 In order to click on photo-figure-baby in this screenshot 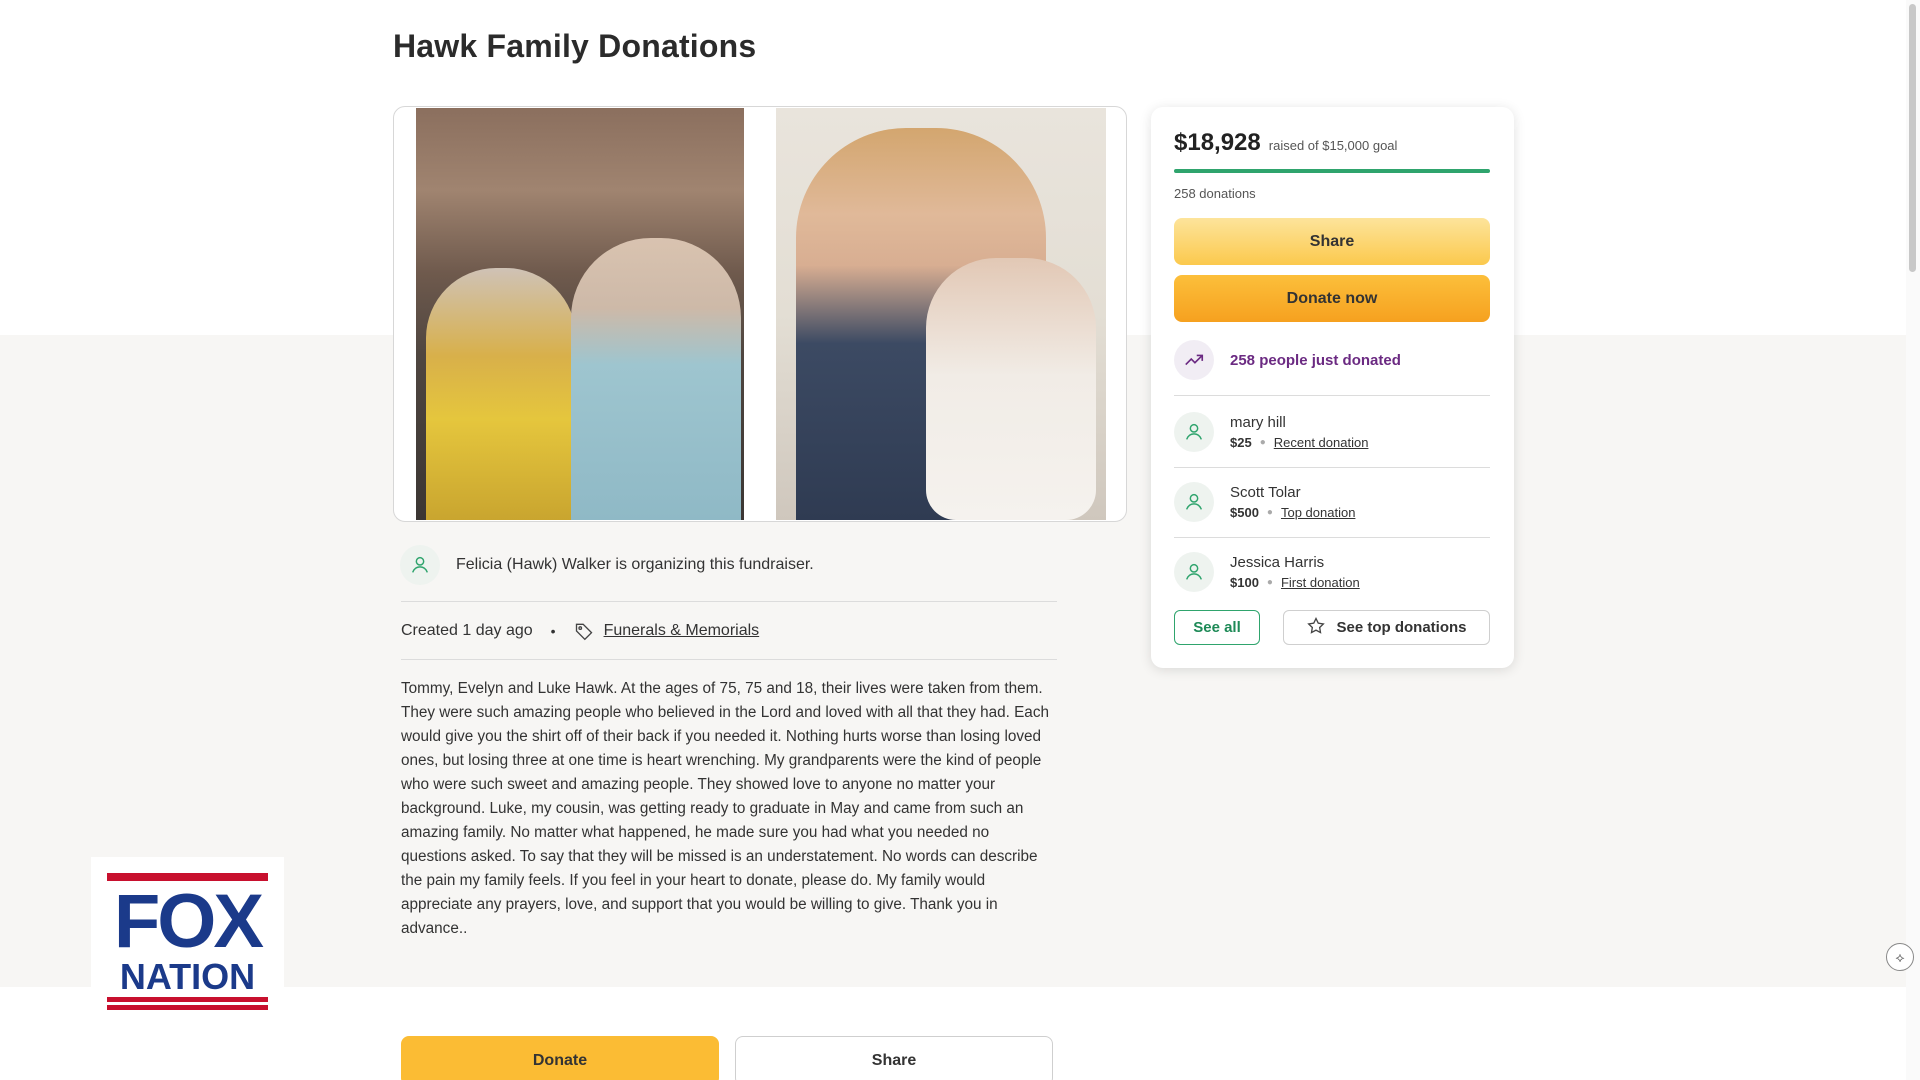, I will do `click(1011, 389)`.